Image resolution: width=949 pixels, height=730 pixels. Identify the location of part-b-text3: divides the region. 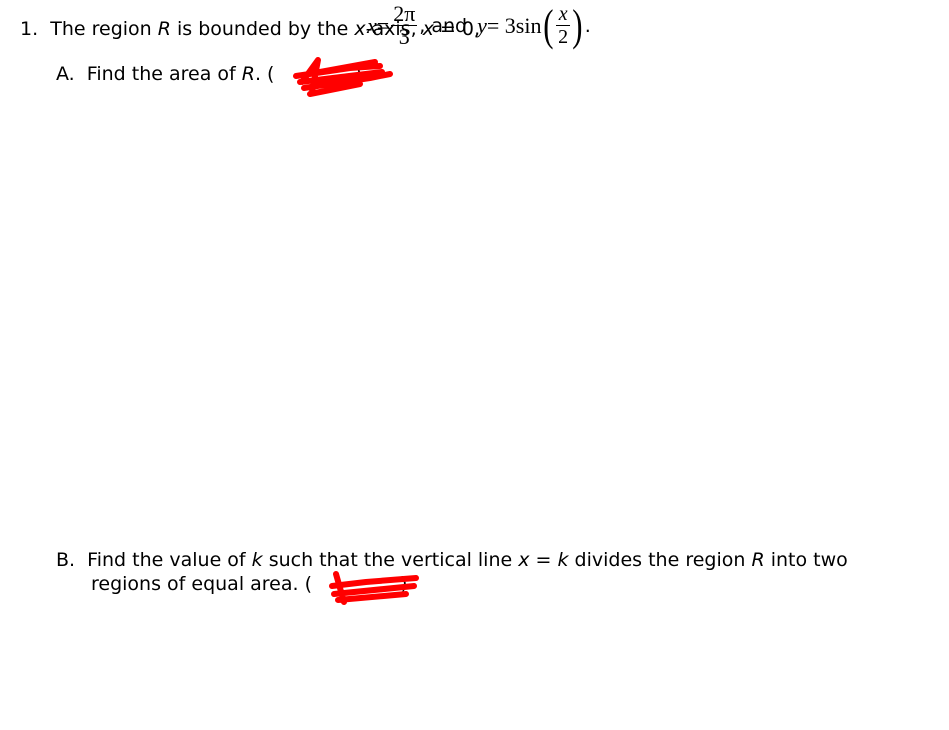
(660, 560).